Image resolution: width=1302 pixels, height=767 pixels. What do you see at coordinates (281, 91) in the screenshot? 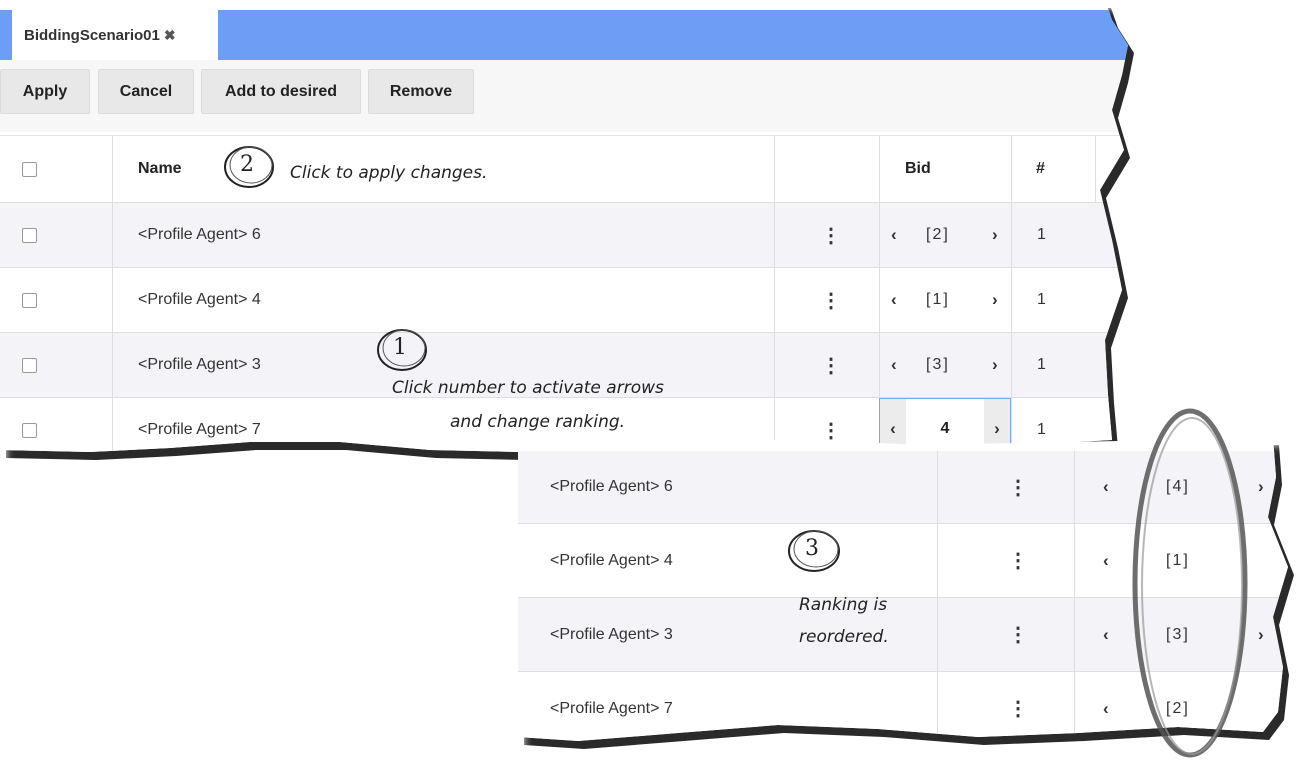
I see `add-to-desired-button: Add to desired` at bounding box center [281, 91].